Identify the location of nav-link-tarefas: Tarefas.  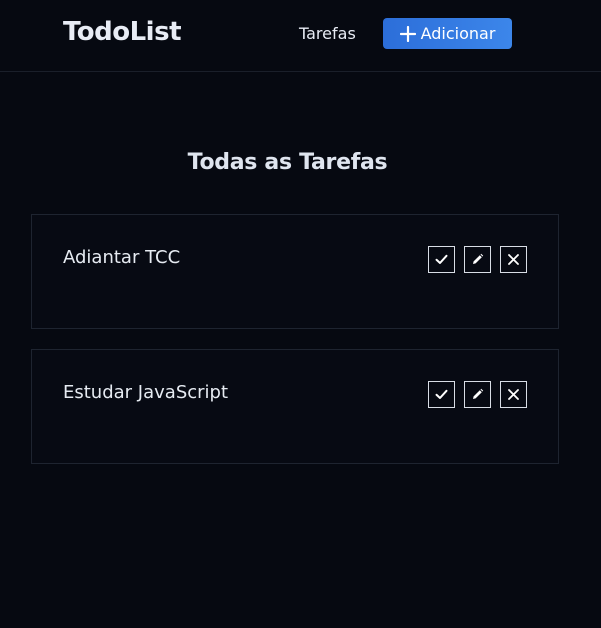
(327, 33).